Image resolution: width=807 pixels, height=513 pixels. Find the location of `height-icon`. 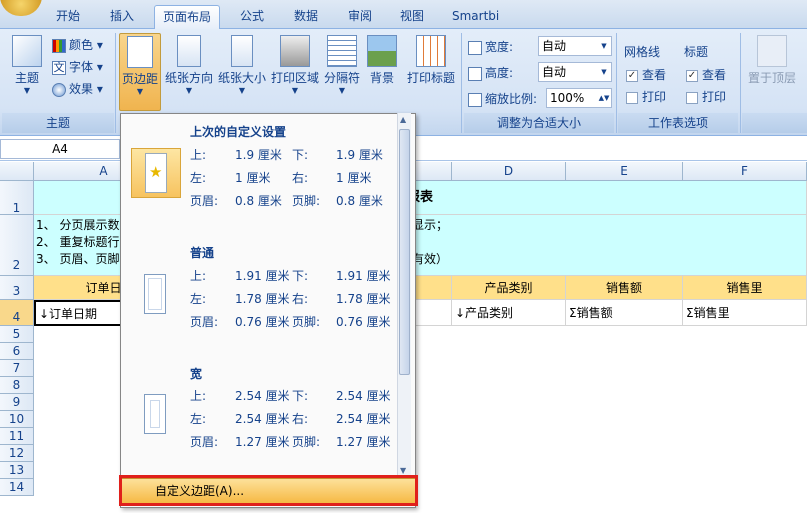

height-icon is located at coordinates (475, 73).